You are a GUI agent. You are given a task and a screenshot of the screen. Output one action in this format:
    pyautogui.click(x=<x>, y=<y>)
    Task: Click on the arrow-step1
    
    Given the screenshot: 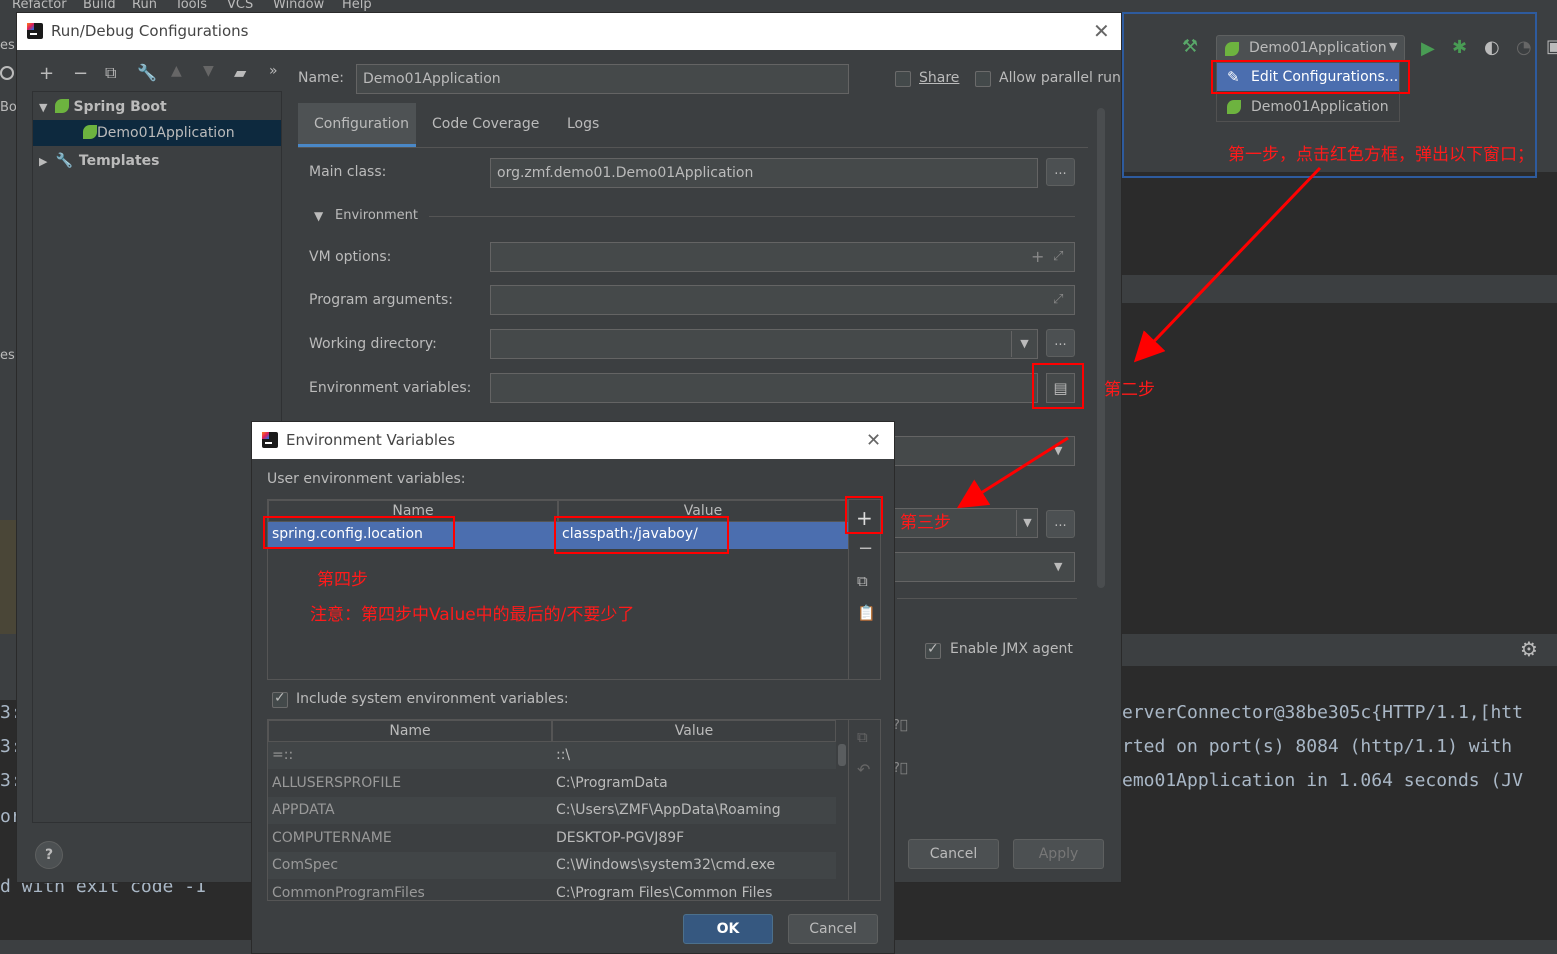 What is the action you would take?
    pyautogui.click(x=1227, y=264)
    